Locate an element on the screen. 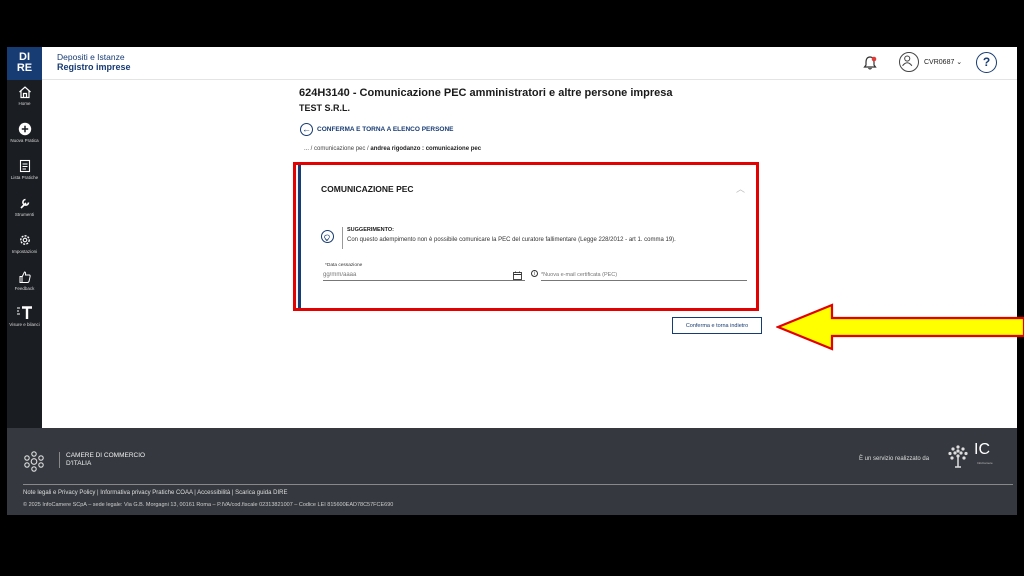 The height and width of the screenshot is (576, 1024). company-name: TEST S.R.L. is located at coordinates (325, 108).